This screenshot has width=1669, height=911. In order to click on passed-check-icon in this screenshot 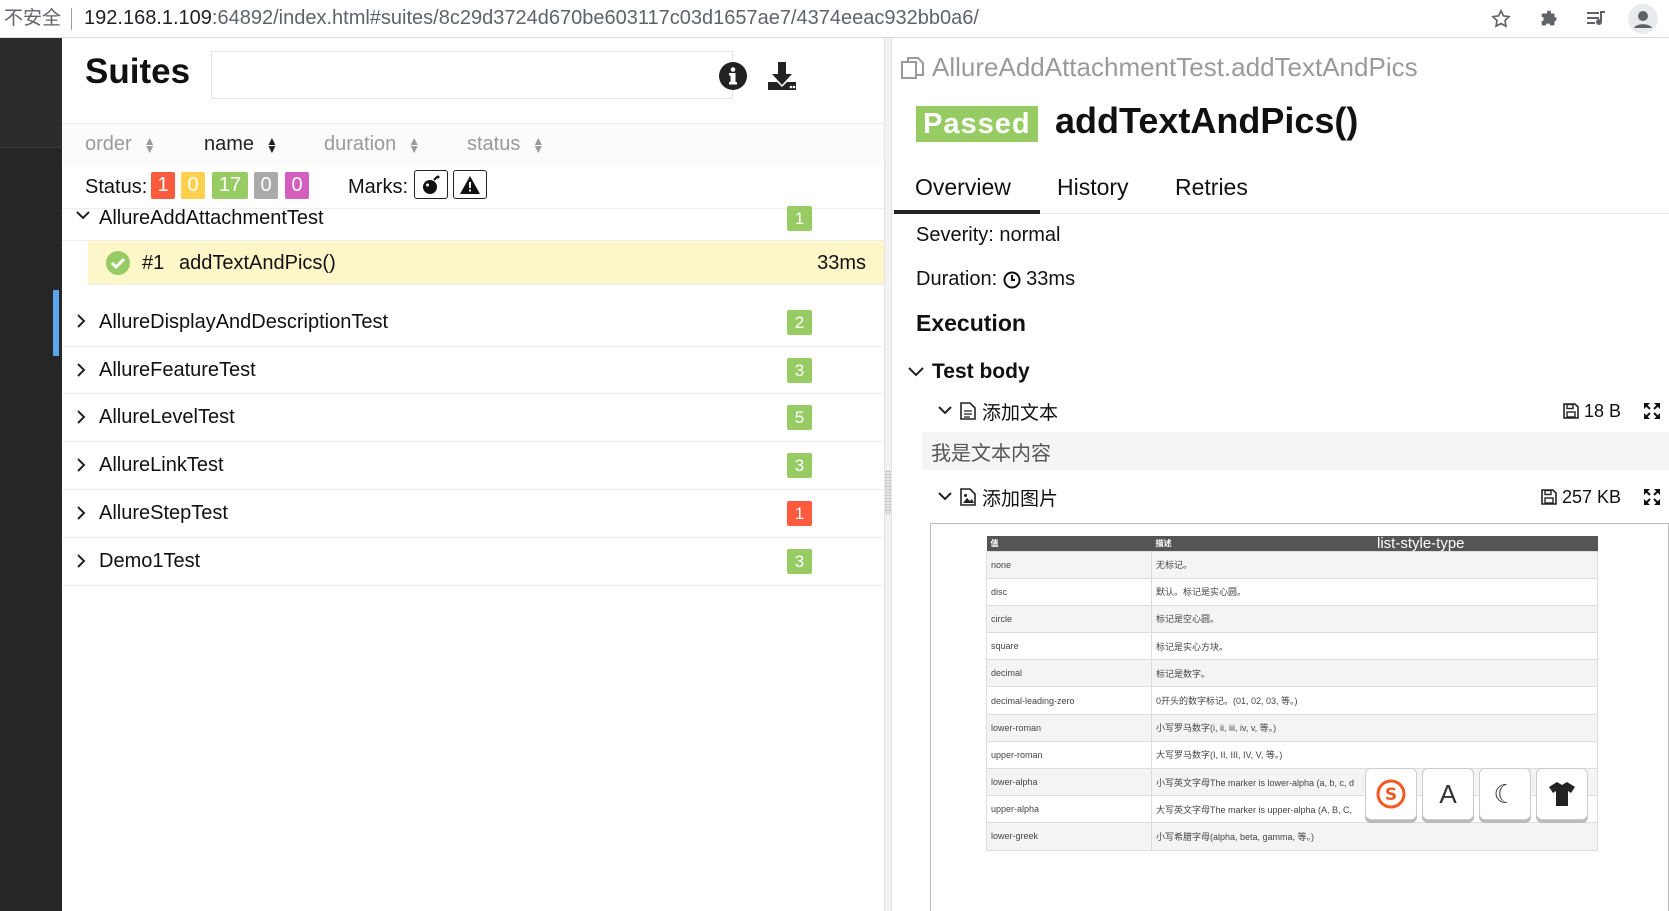, I will do `click(118, 265)`.